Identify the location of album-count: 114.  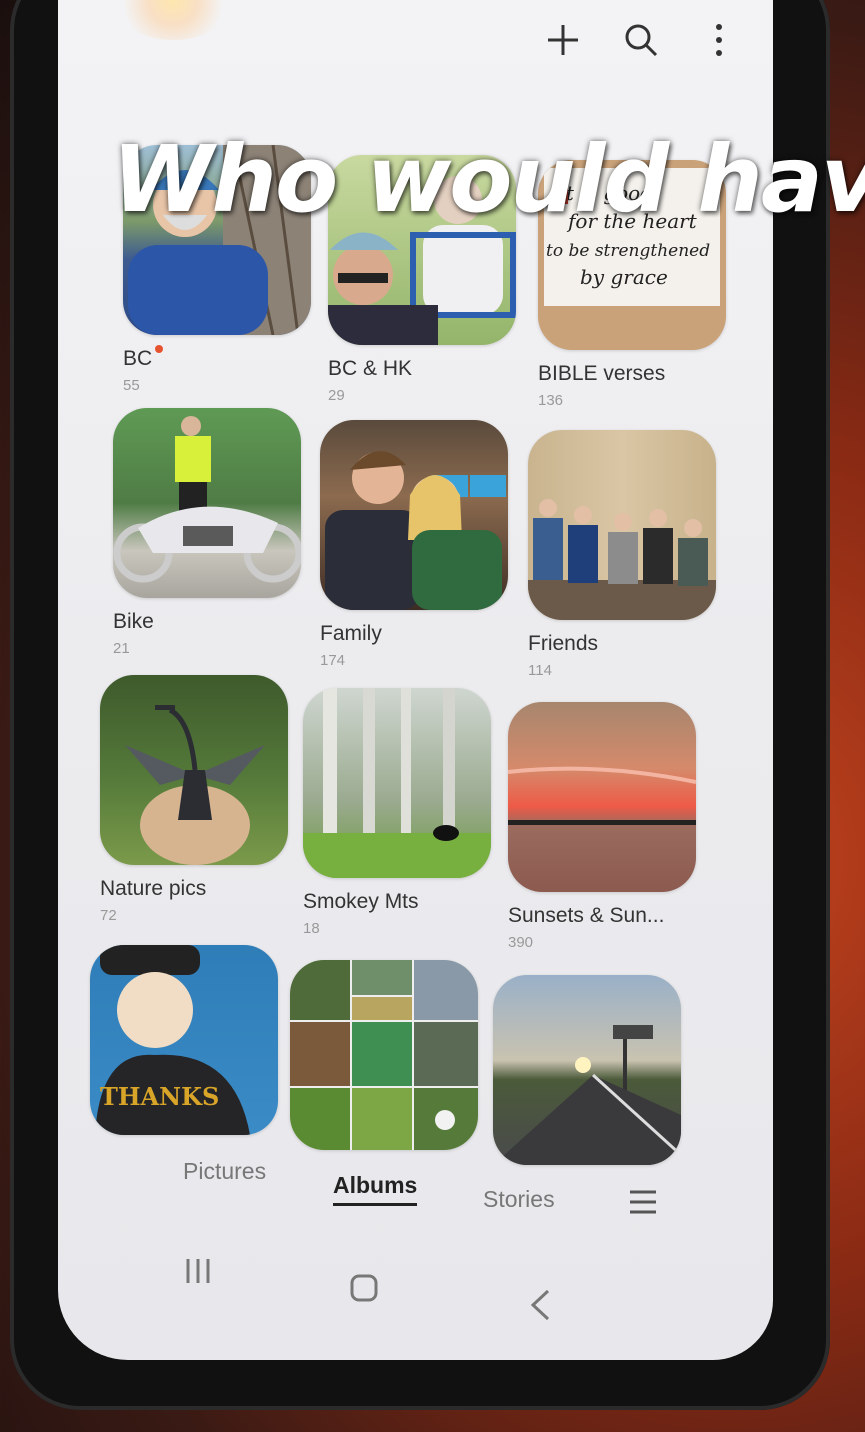
(540, 670).